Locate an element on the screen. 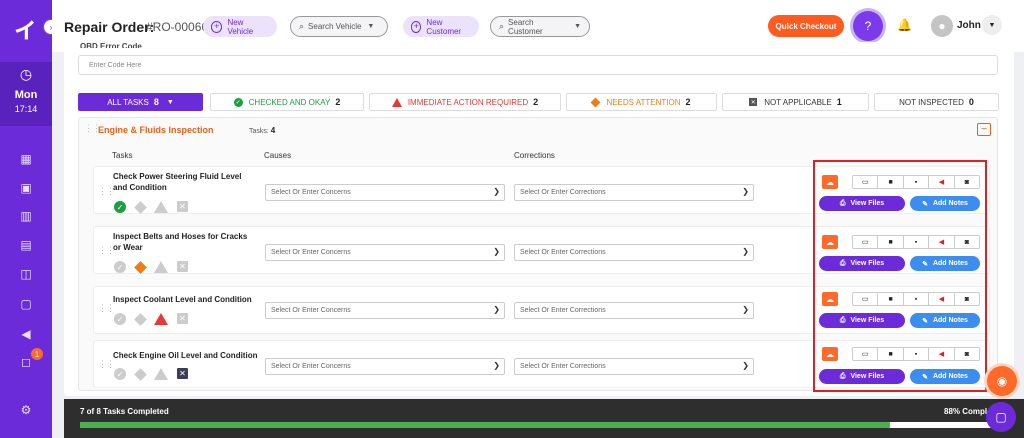  avatar: ● is located at coordinates (942, 26).